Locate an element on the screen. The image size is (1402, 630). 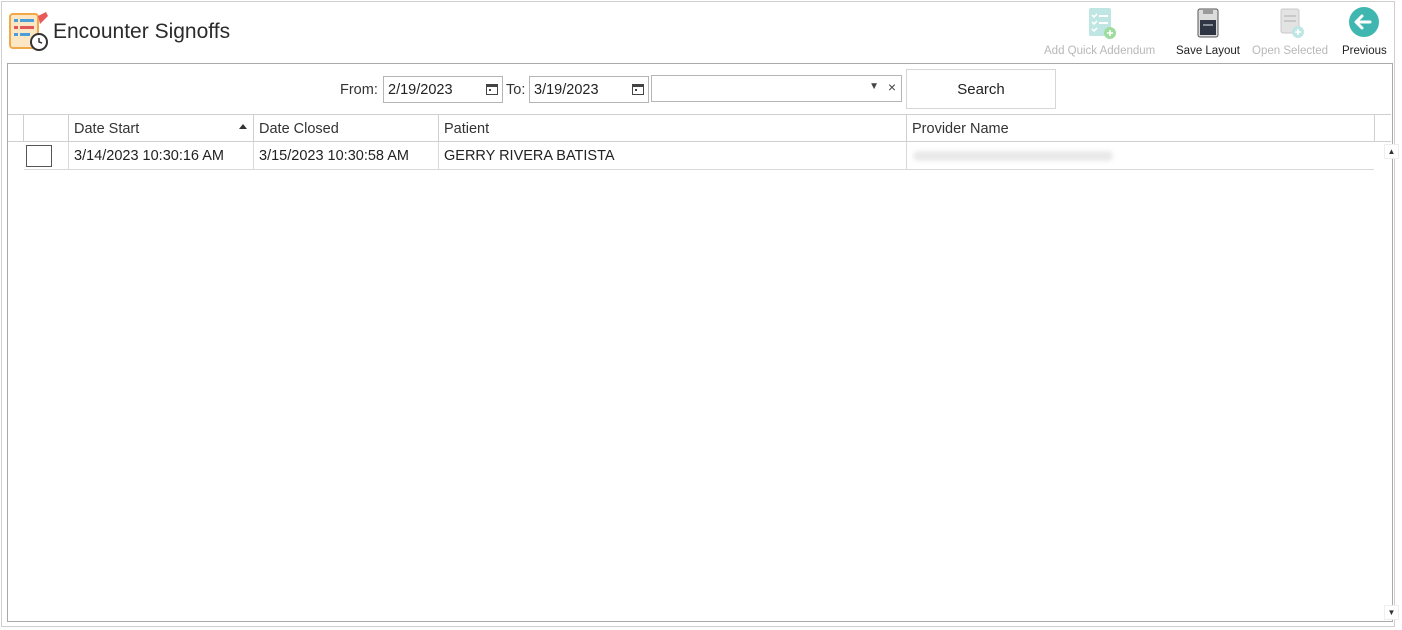
column-header-label: Patient is located at coordinates (467, 129).